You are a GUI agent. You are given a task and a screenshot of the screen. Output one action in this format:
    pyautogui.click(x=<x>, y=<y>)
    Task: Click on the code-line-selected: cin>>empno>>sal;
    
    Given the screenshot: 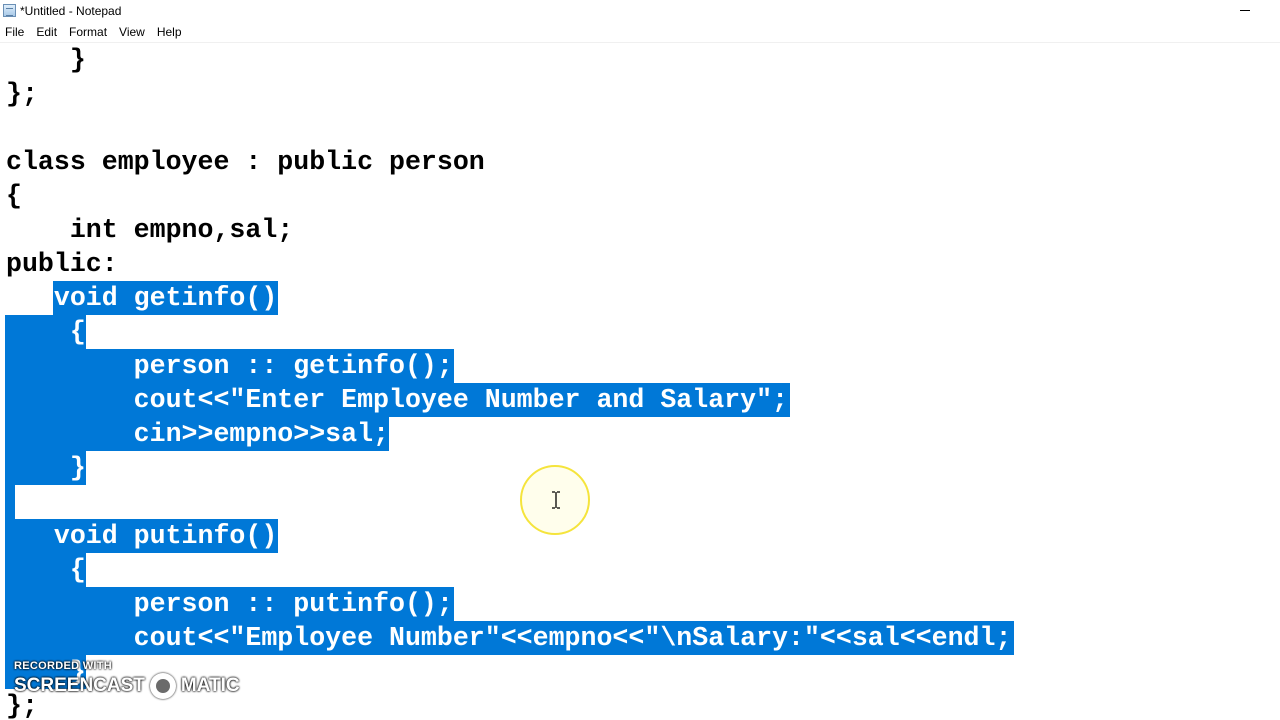 What is the action you would take?
    pyautogui.click(x=198, y=434)
    